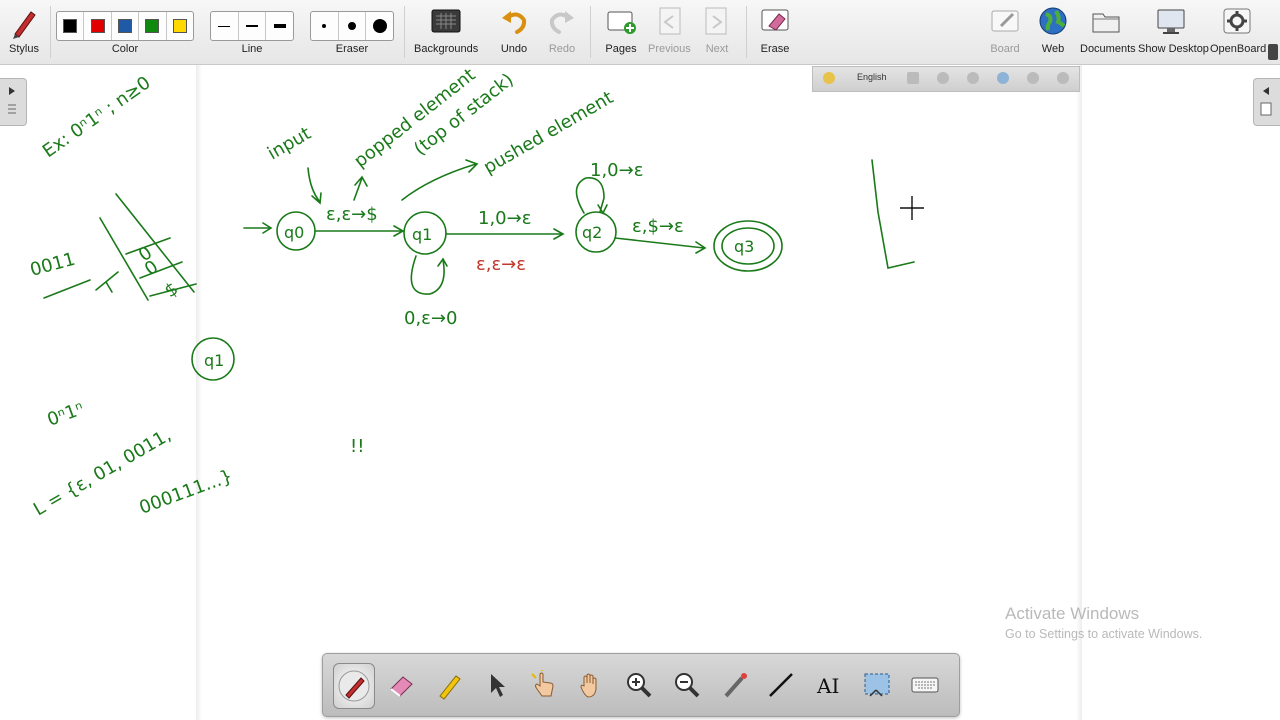 The height and width of the screenshot is (720, 1280). I want to click on zoom-in-tool, so click(639, 685).